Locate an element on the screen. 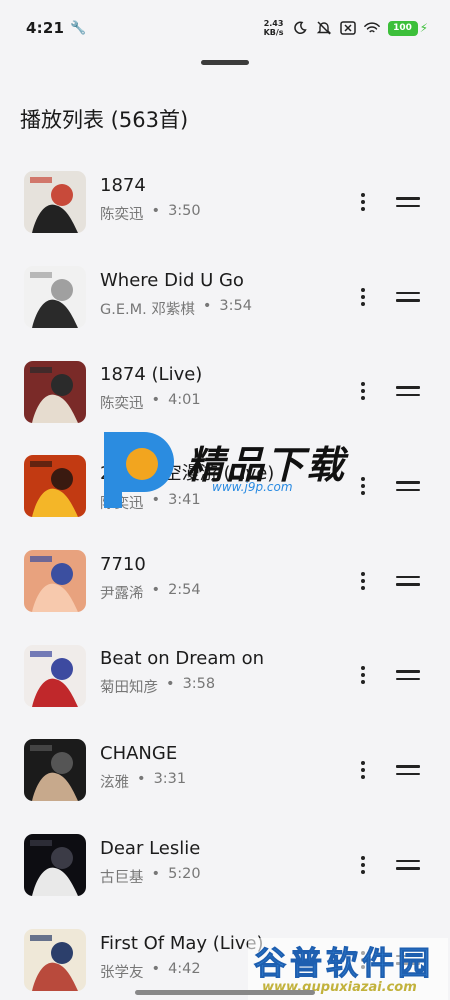 The height and width of the screenshot is (1000, 450). song-subtitle: 古巨基 • 5:20 is located at coordinates (150, 876).